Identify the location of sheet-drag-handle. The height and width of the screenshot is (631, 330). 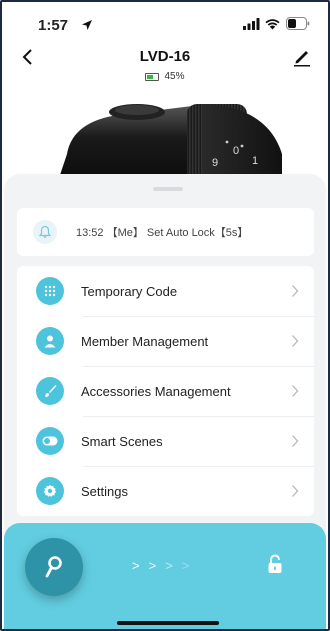
(168, 189).